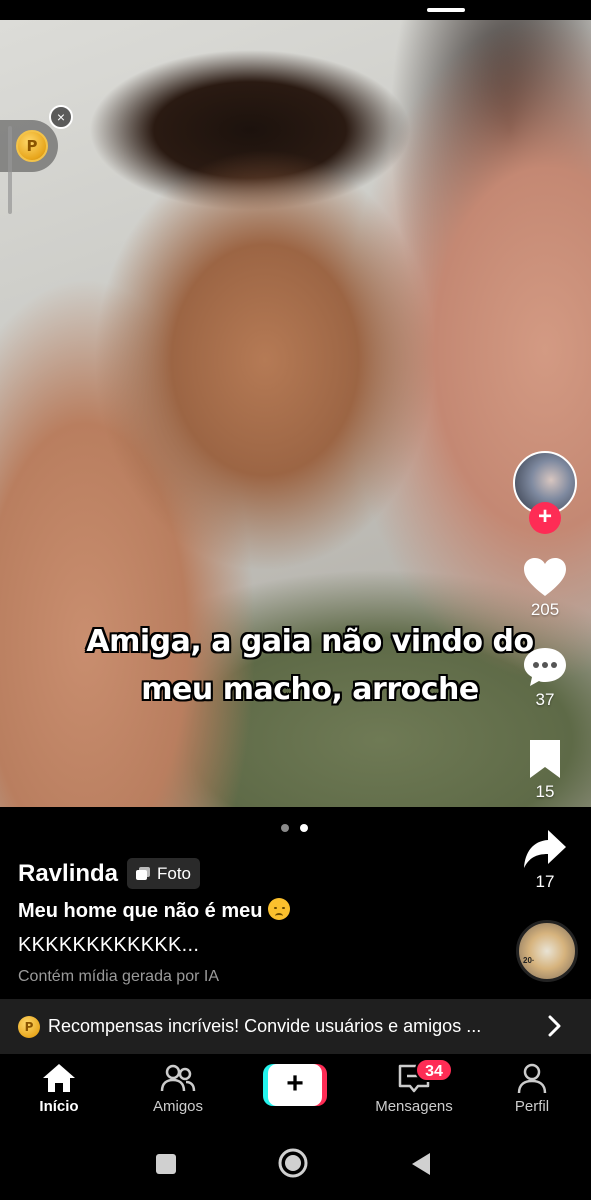  What do you see at coordinates (545, 667) in the screenshot?
I see `comment-icon` at bounding box center [545, 667].